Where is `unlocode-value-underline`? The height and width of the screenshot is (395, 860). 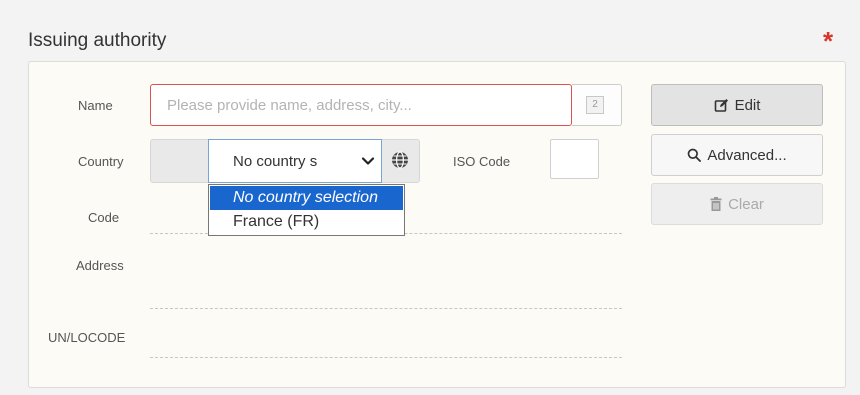
unlocode-value-underline is located at coordinates (386, 357).